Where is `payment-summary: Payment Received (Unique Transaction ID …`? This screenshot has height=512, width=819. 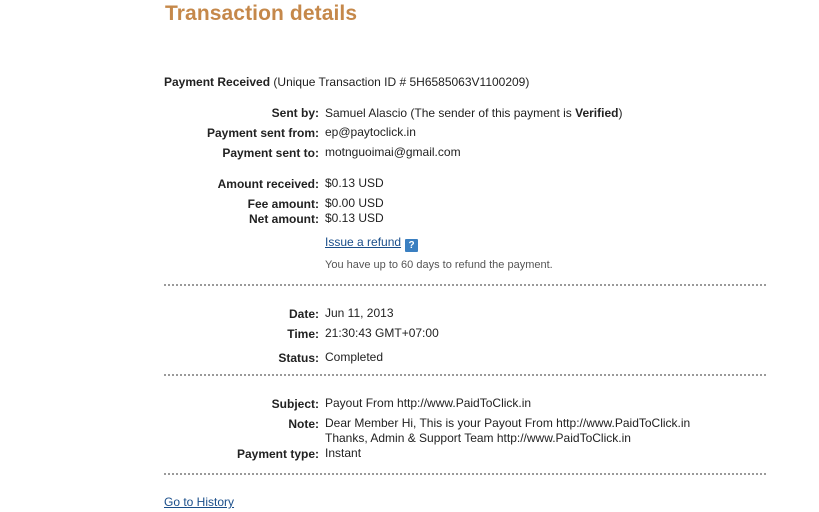
payment-summary: Payment Received (Unique Transaction ID … is located at coordinates (346, 82).